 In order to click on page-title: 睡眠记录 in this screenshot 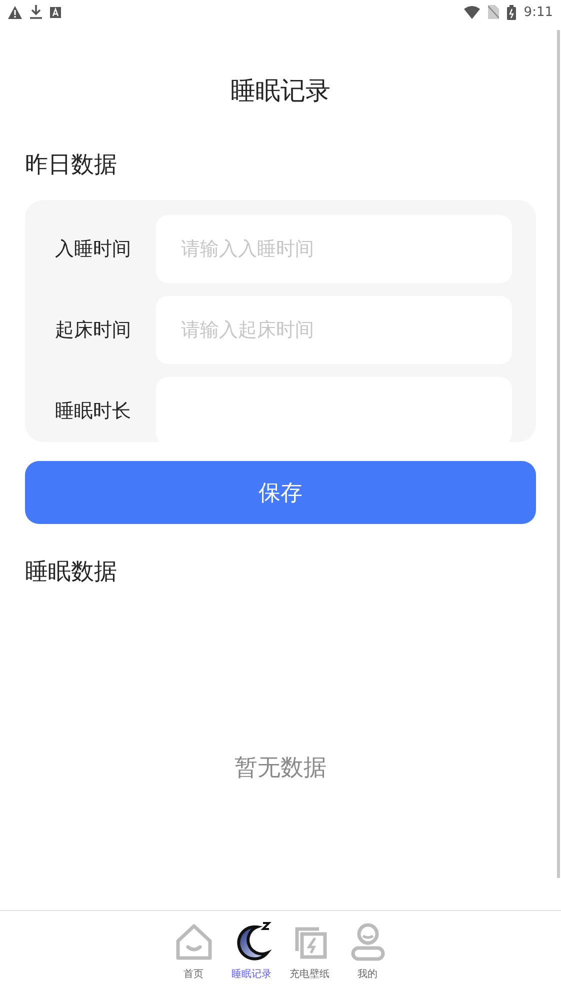, I will do `click(280, 91)`.